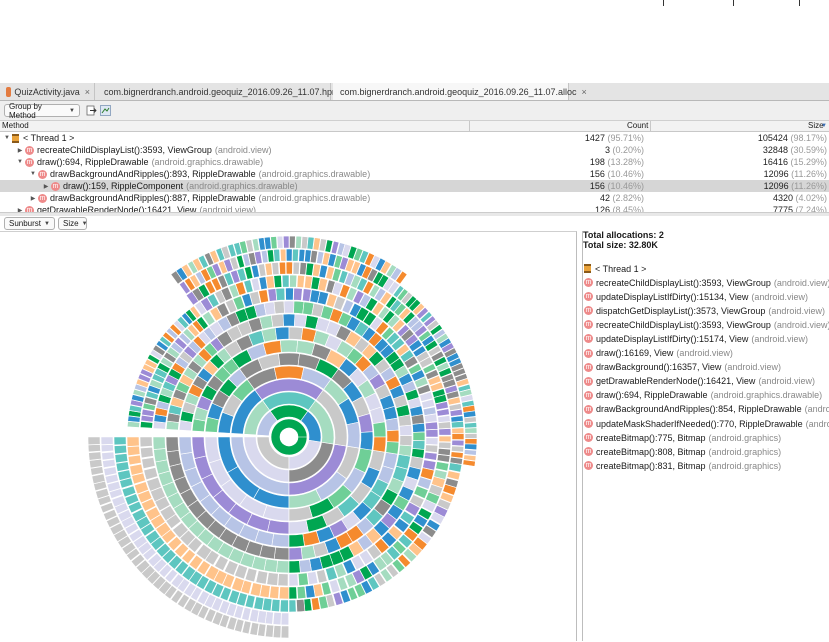 This screenshot has width=829, height=642. What do you see at coordinates (73, 223) in the screenshot?
I see `chart-metric-dropdown: Size ▼` at bounding box center [73, 223].